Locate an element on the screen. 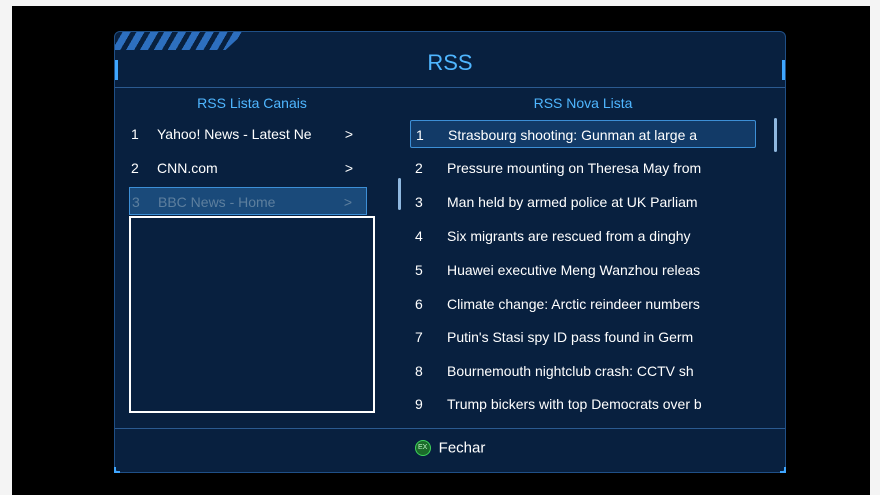  news-label: Strasbourg shooting: Gunman at large a is located at coordinates (573, 135).